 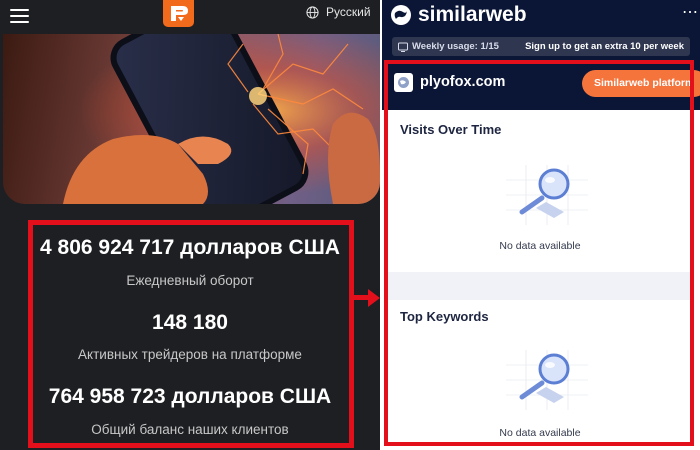 What do you see at coordinates (312, 12) in the screenshot?
I see `globe-icon` at bounding box center [312, 12].